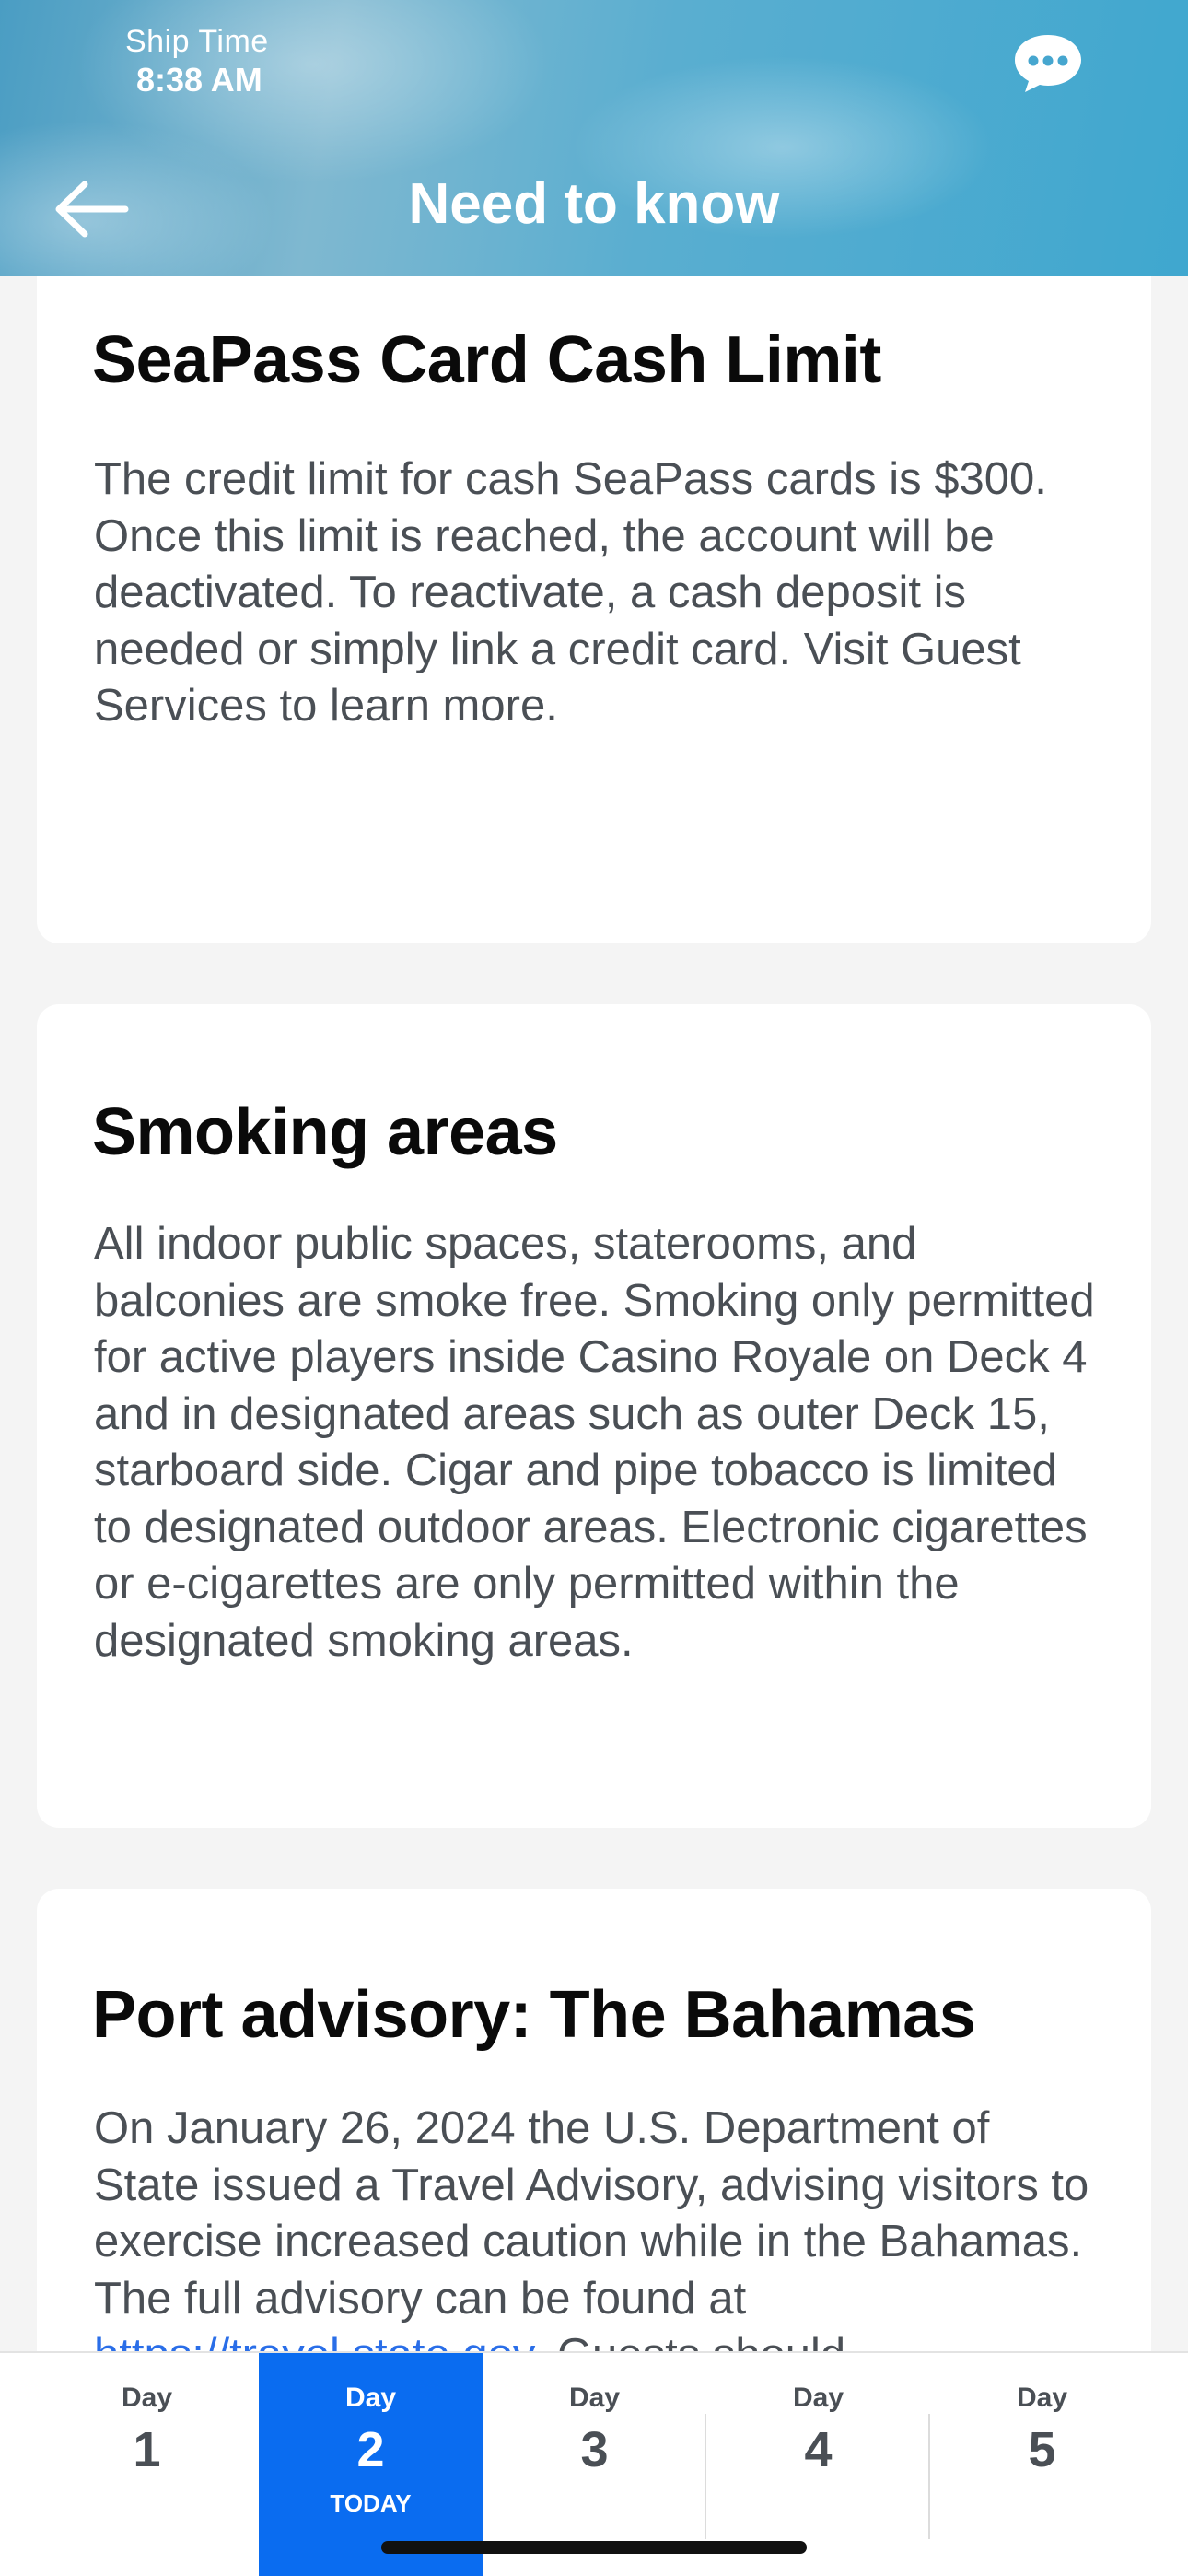 Image resolution: width=1188 pixels, height=2576 pixels. I want to click on day-tab-5: Day 5, so click(1042, 2464).